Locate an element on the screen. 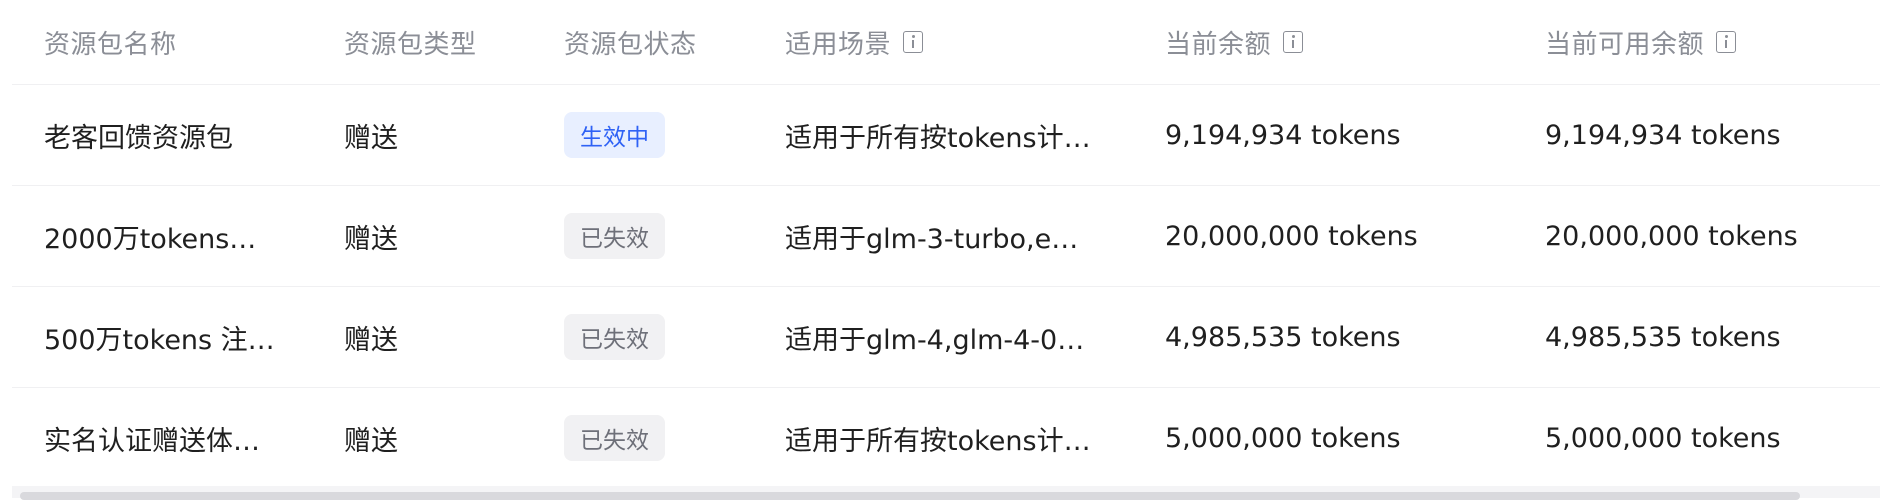  header-name-label: 资源包名称 is located at coordinates (110, 44).